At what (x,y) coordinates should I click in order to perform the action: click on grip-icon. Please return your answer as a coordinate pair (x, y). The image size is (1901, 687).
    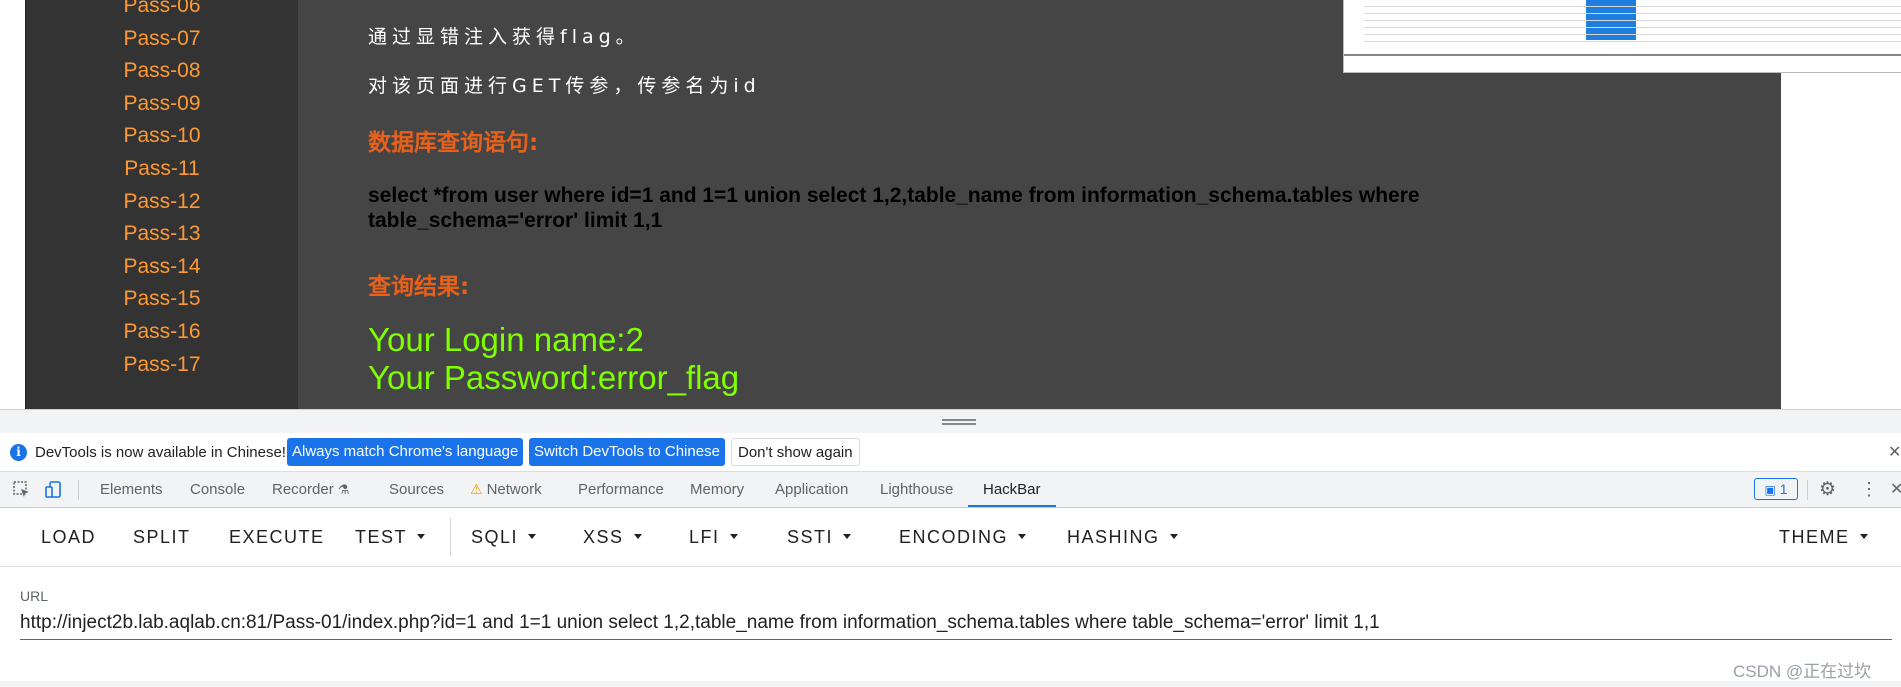
    Looking at the image, I should click on (959, 422).